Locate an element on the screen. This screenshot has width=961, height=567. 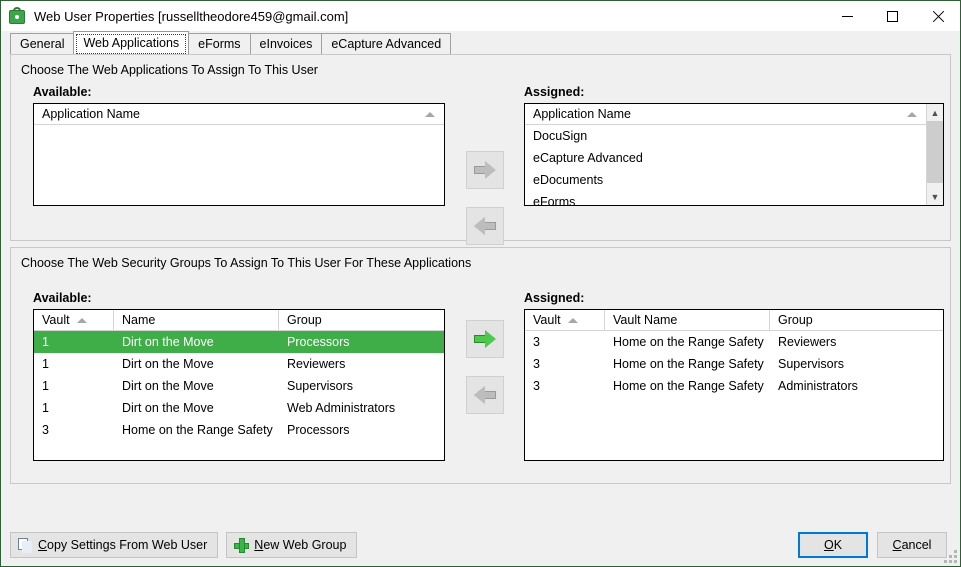
dialog-action-buttons: OK Cancel is located at coordinates (872, 545).